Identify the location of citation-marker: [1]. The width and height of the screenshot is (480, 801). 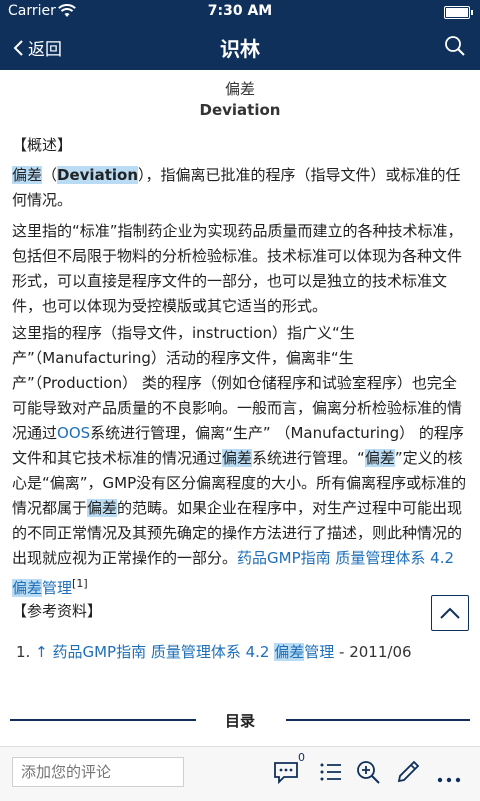
(80, 583).